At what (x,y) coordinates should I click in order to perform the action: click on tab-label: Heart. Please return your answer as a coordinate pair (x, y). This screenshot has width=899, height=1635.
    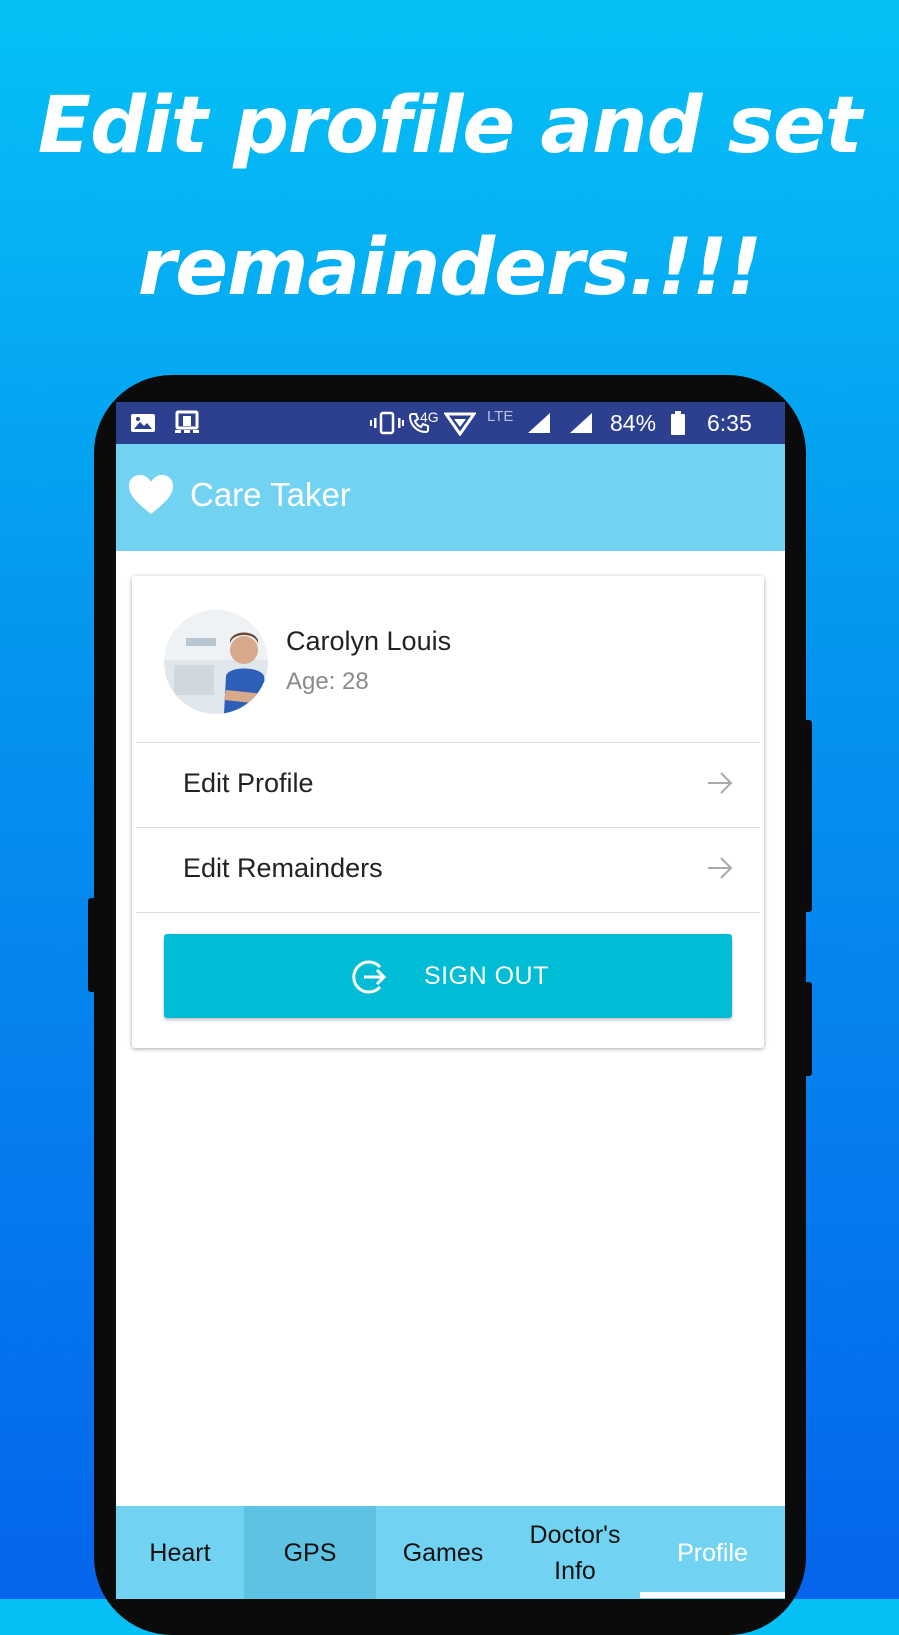
    Looking at the image, I should click on (180, 1552).